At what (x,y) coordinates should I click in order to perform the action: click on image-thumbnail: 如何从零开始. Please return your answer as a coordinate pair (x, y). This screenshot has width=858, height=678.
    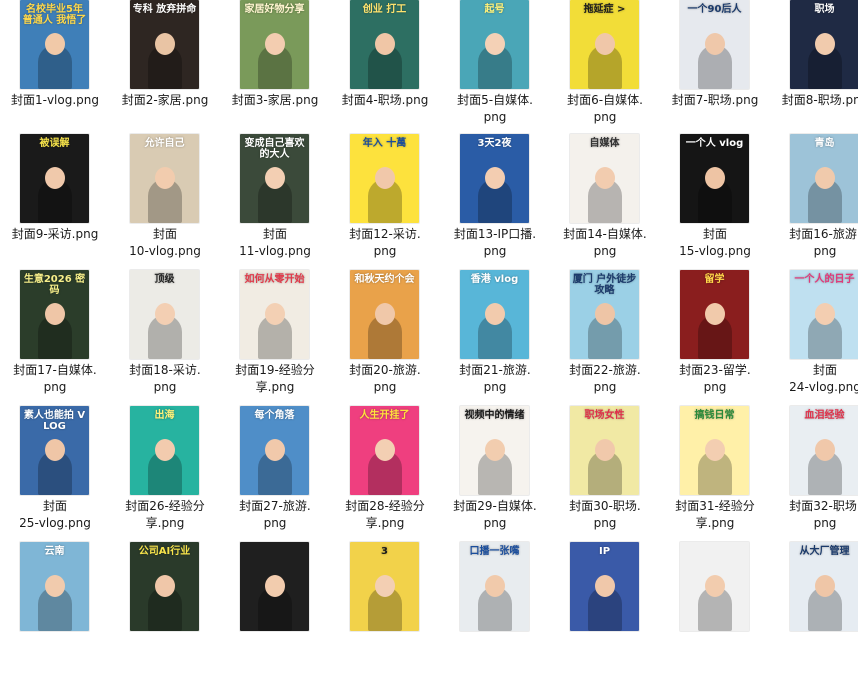
    Looking at the image, I should click on (274, 314).